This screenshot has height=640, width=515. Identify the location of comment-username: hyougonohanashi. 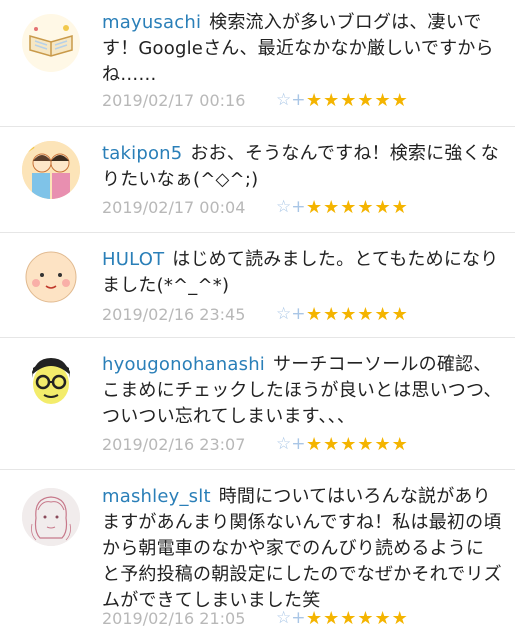
(183, 364).